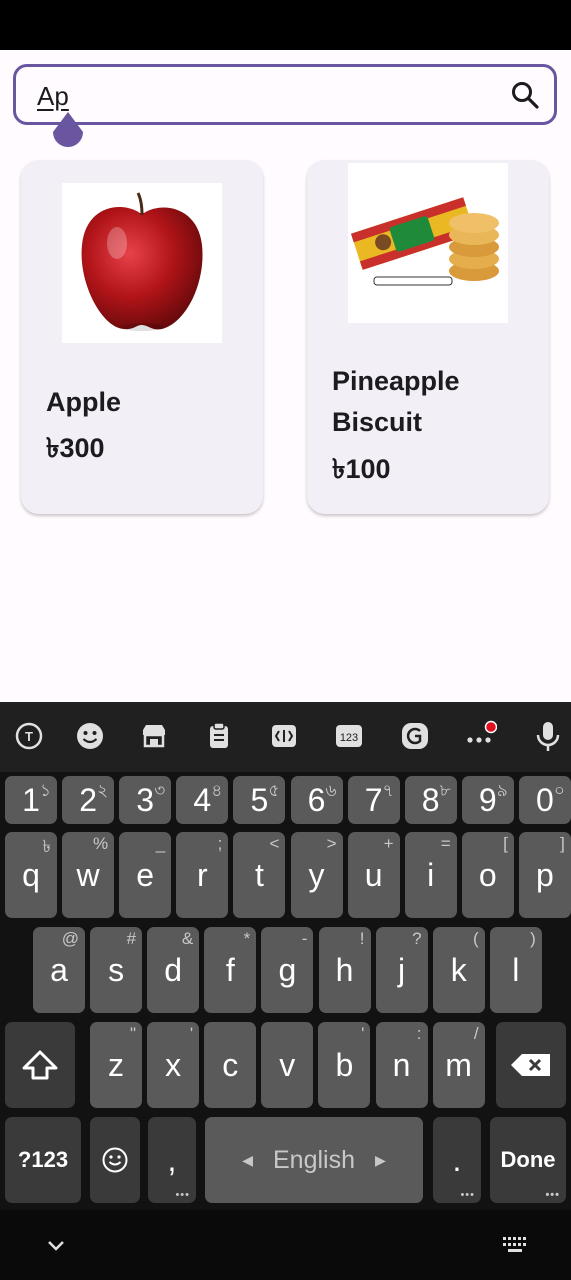 This screenshot has width=571, height=1280. What do you see at coordinates (116, 1065) in the screenshot?
I see `key-z: z "` at bounding box center [116, 1065].